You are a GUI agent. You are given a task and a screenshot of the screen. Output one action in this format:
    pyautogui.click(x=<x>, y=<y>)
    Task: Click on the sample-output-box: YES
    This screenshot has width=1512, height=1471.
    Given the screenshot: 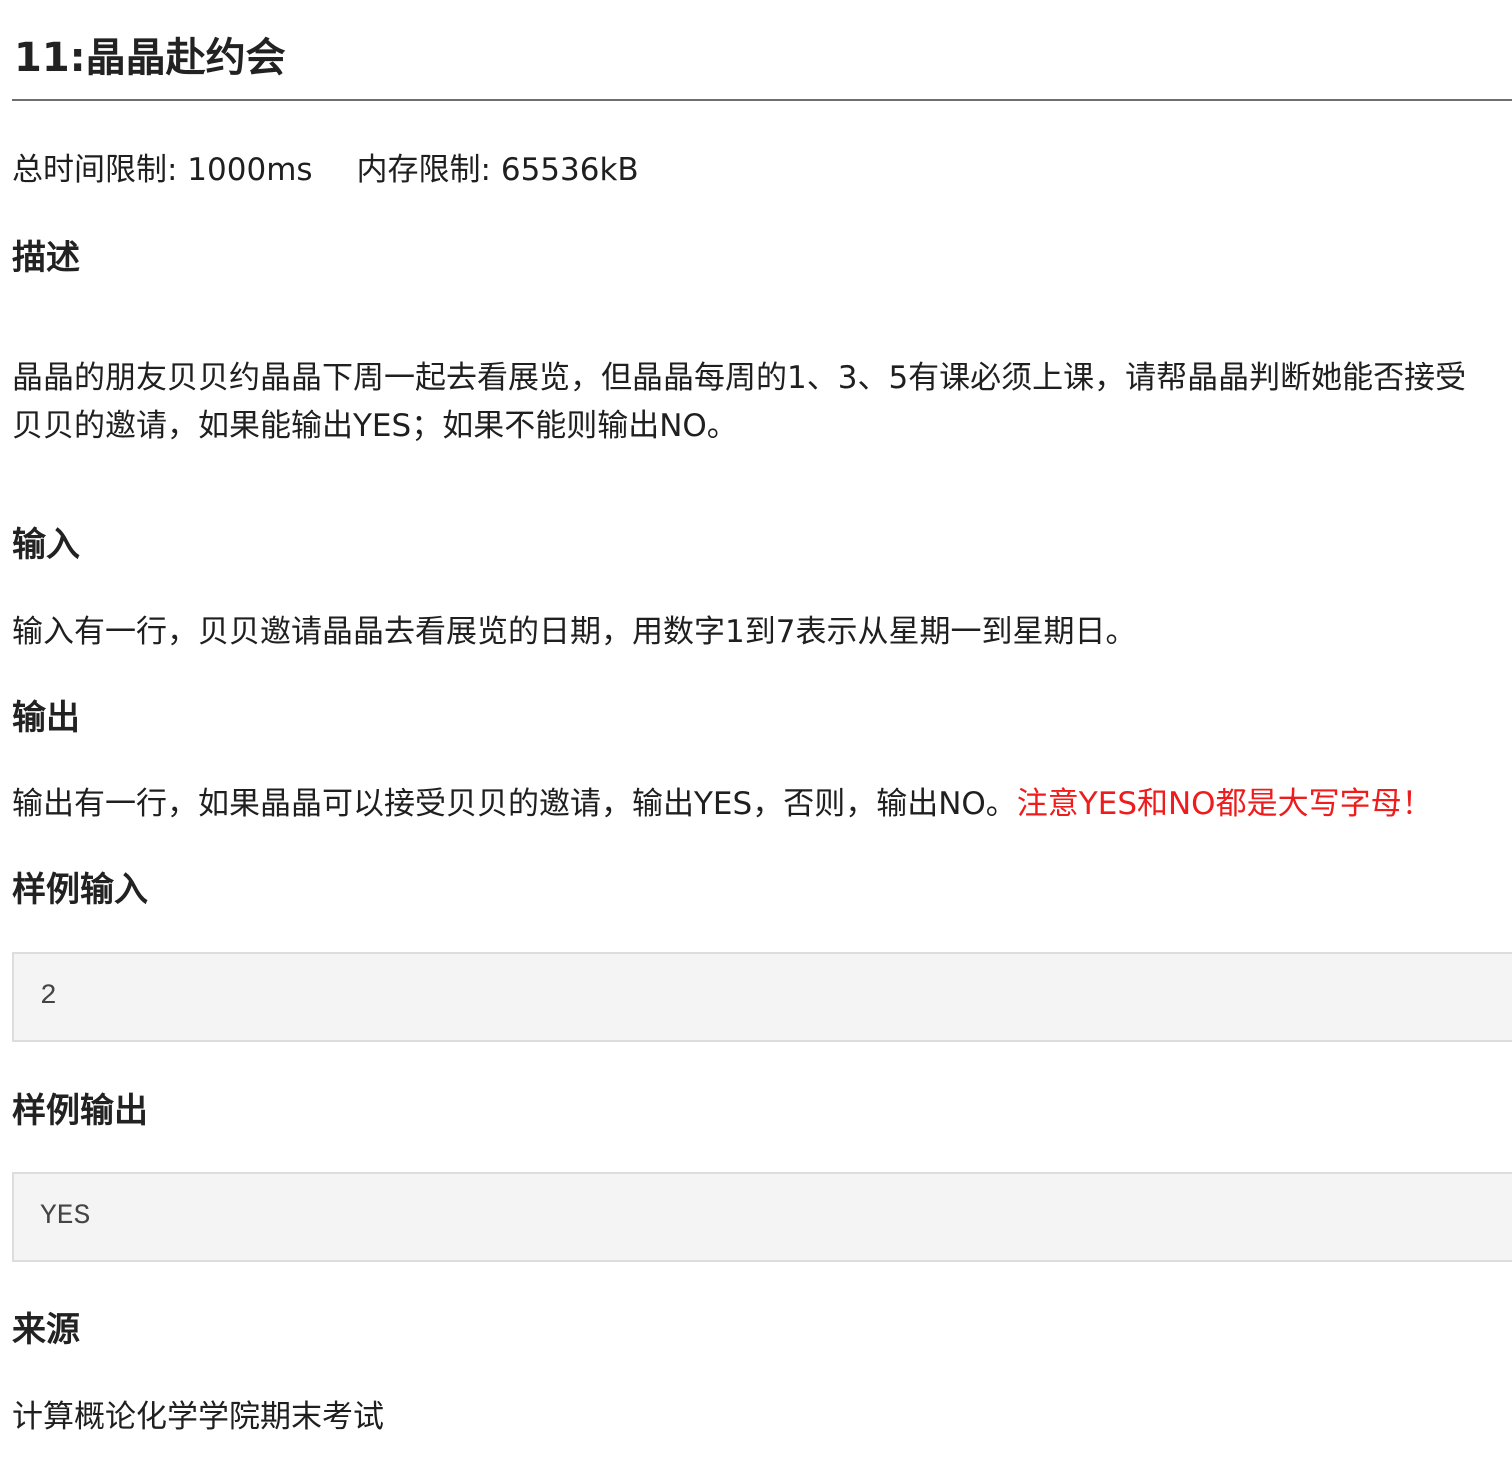 What is the action you would take?
    pyautogui.click(x=762, y=1217)
    